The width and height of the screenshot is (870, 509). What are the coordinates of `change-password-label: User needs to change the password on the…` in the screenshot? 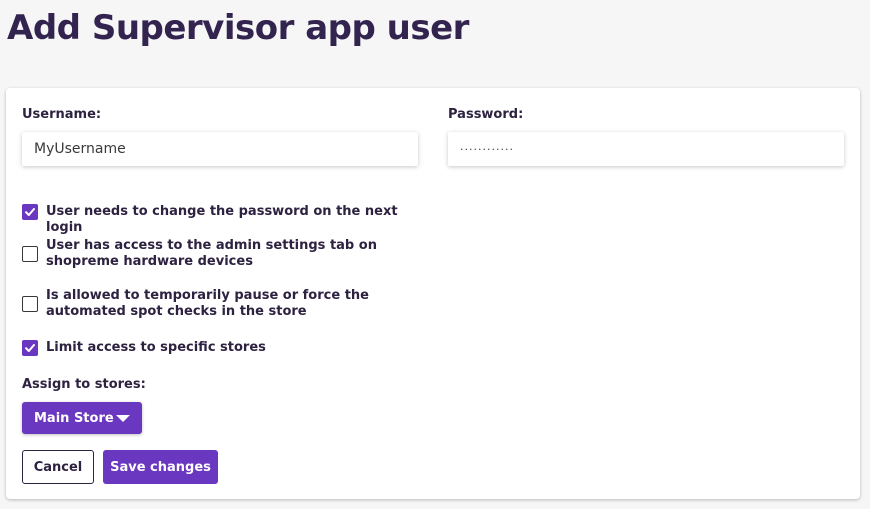 It's located at (222, 219).